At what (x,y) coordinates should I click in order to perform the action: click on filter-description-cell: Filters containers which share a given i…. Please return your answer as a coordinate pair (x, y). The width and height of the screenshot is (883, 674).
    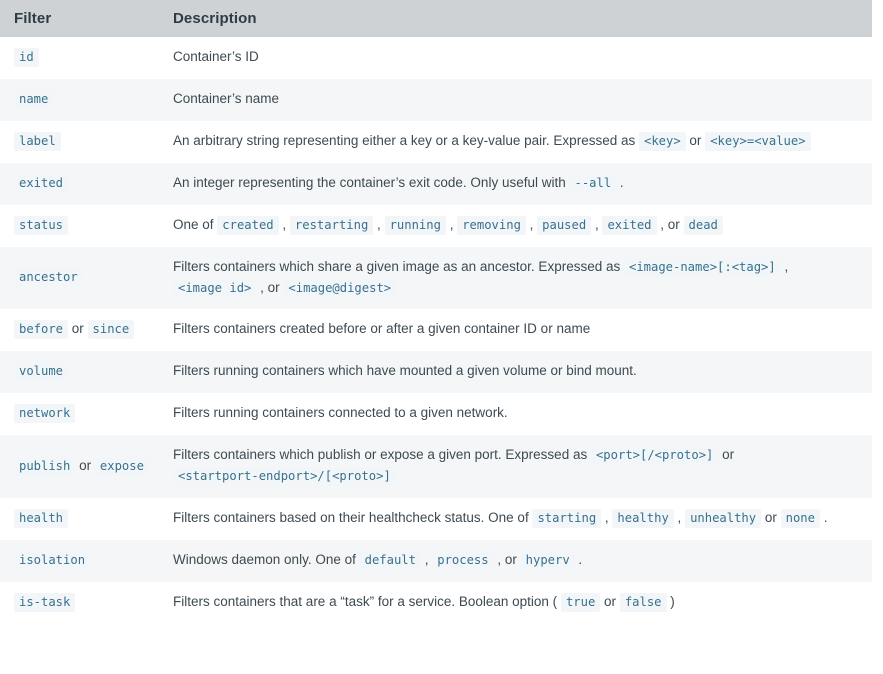
    Looking at the image, I should click on (517, 278).